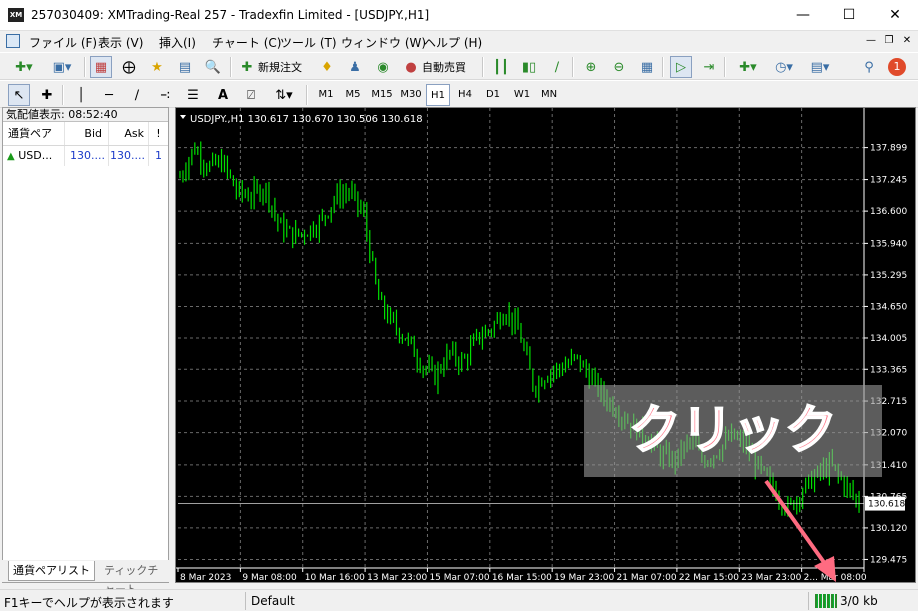 The width and height of the screenshot is (918, 611). What do you see at coordinates (134, 578) in the screenshot?
I see `tab-tick-chart: ティックチャート` at bounding box center [134, 578].